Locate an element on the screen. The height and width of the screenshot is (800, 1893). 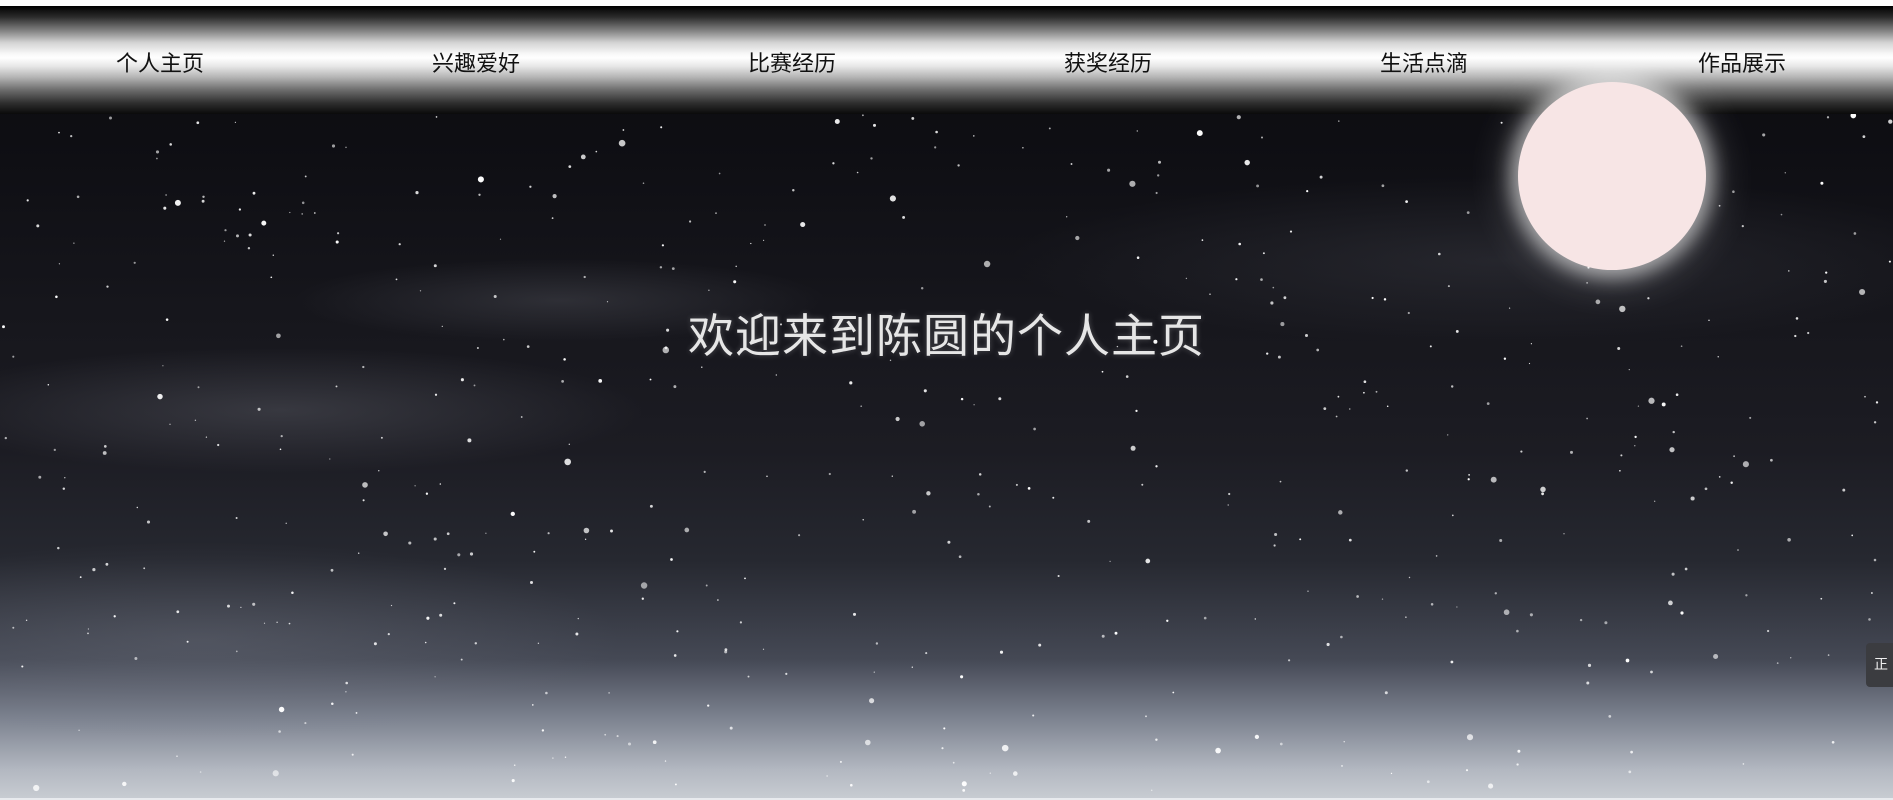
nav-item-hobbies: 兴趣爱好 is located at coordinates (476, 65).